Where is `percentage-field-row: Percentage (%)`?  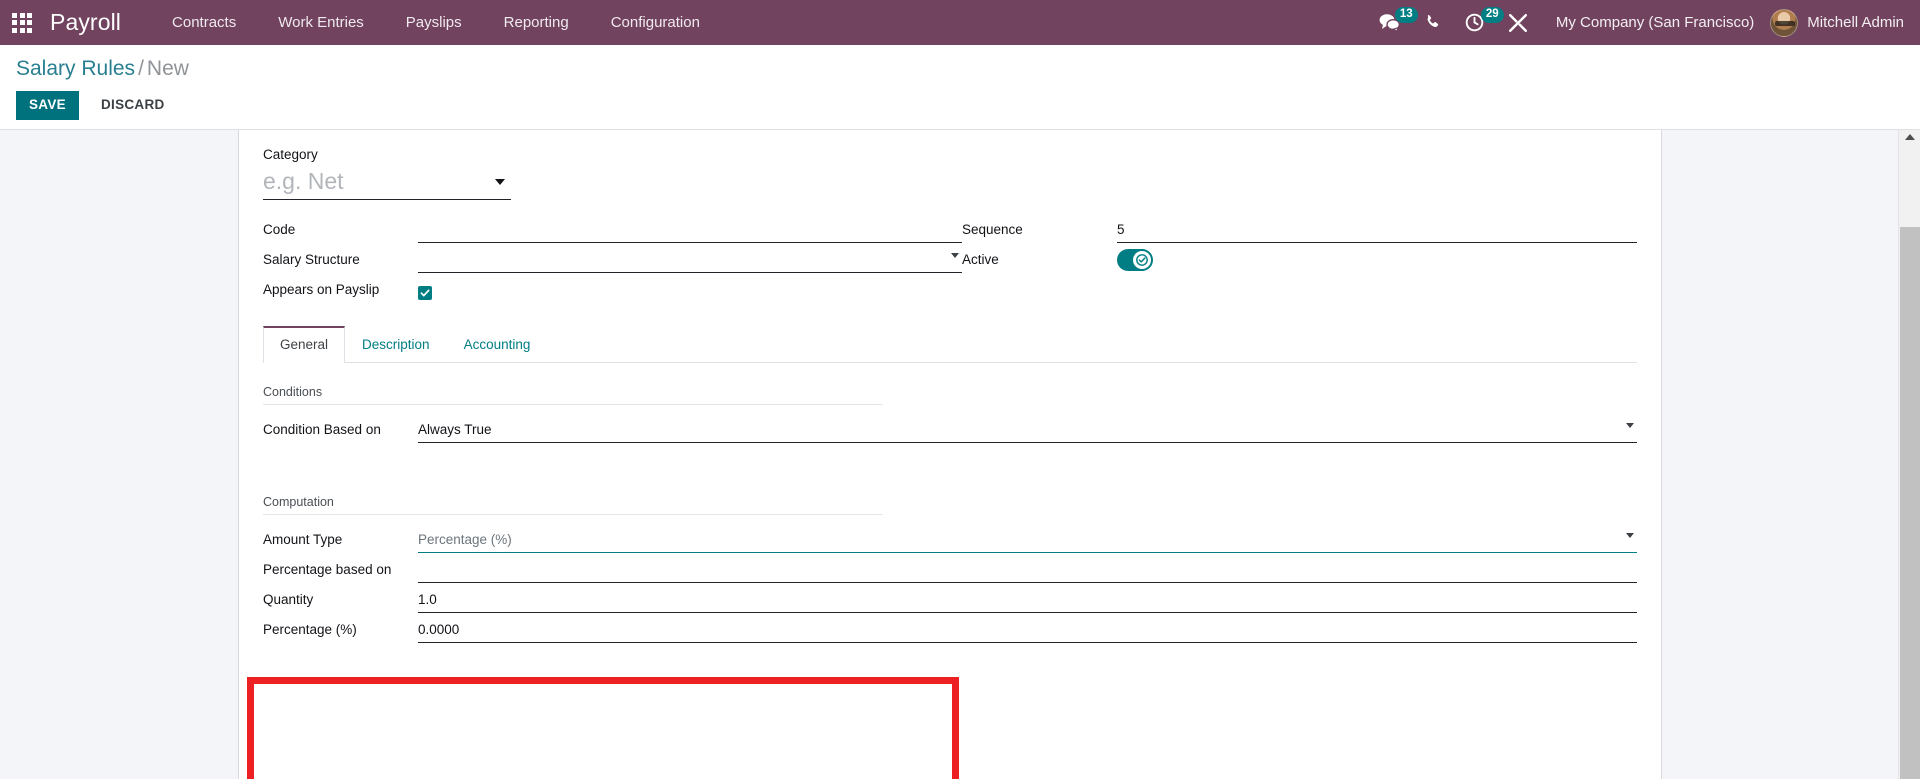
percentage-field-row: Percentage (%) is located at coordinates (950, 628).